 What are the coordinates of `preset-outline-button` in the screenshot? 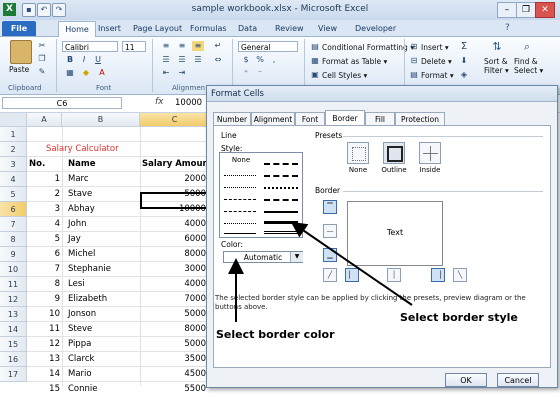 It's located at (394, 153).